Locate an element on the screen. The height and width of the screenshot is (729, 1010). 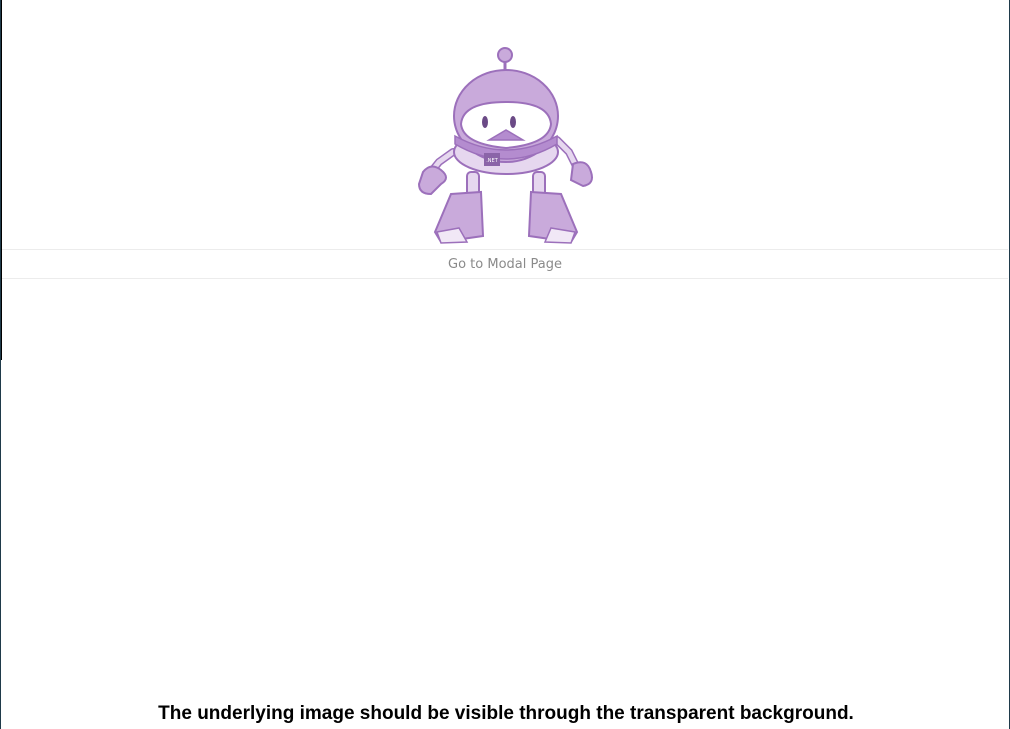
window-edge is located at coordinates (1, 180).